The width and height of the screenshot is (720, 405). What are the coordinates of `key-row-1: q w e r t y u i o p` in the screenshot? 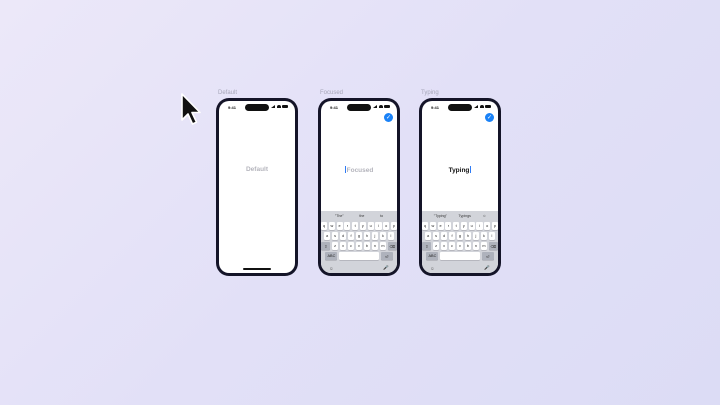 It's located at (460, 226).